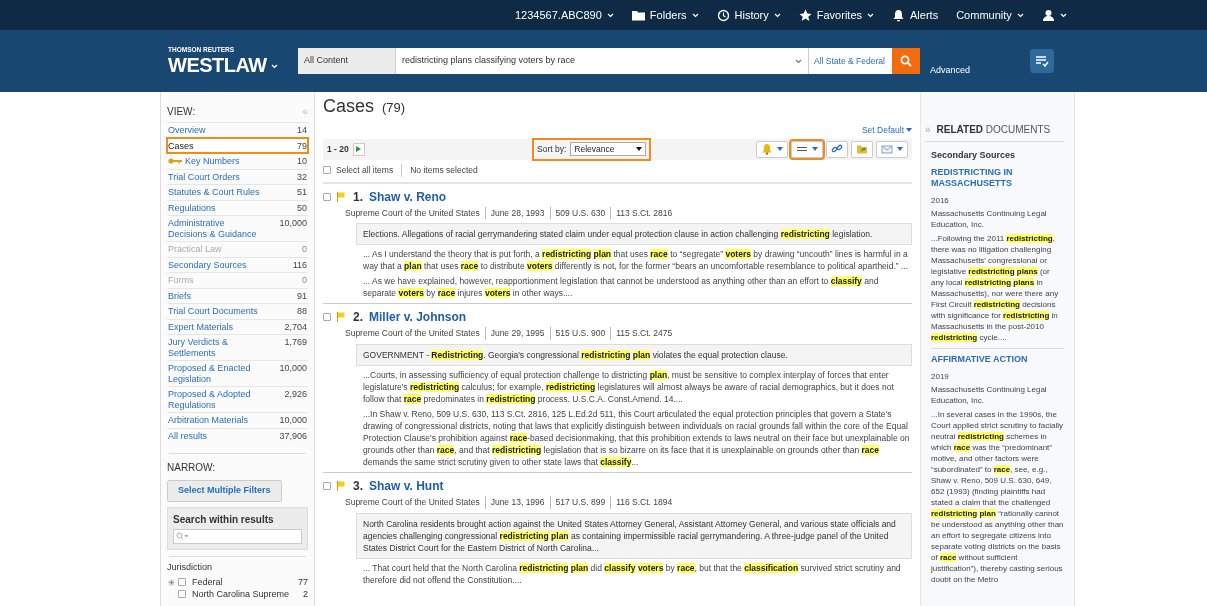 The height and width of the screenshot is (606, 1207). What do you see at coordinates (601, 61) in the screenshot?
I see `search-field: redistricting plans classifying voters by race` at bounding box center [601, 61].